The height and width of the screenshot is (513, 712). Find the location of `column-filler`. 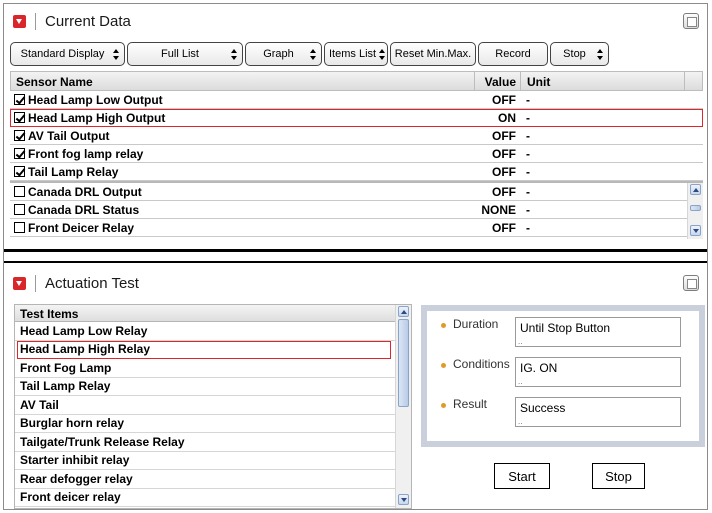

column-filler is located at coordinates (693, 81).